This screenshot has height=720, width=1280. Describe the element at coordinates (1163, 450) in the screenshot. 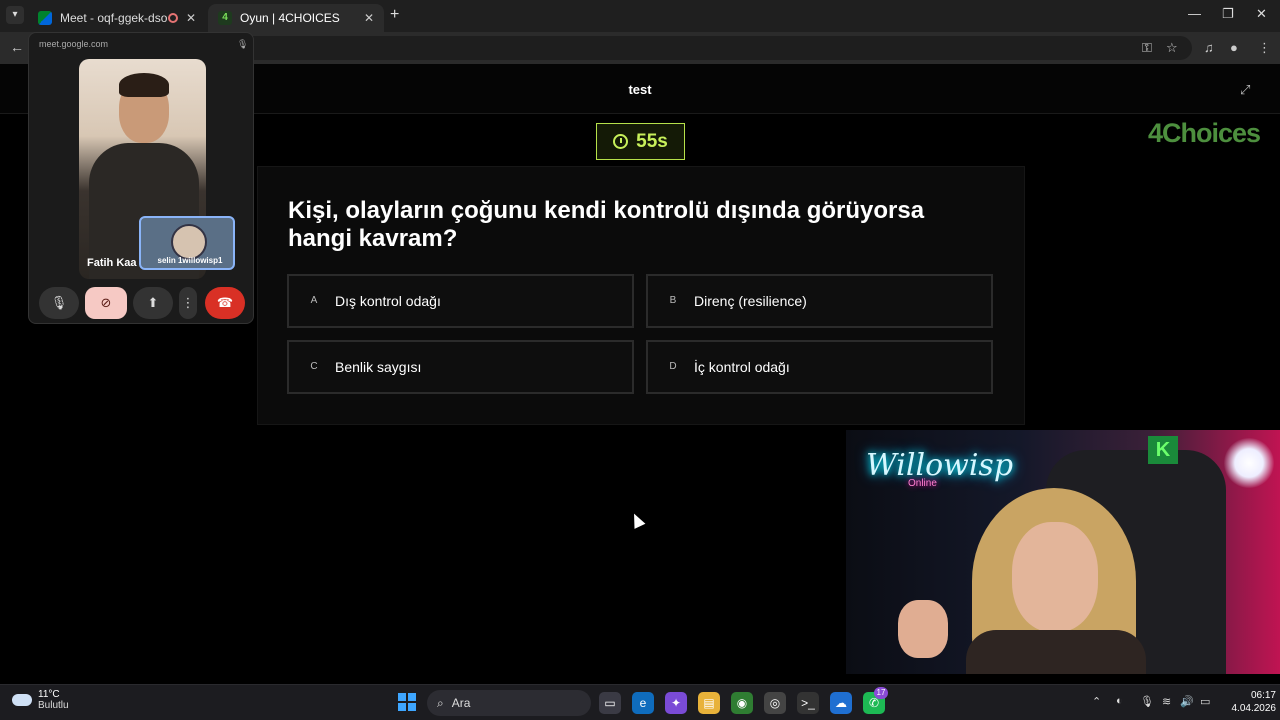

I see `kick-logo: K` at that location.